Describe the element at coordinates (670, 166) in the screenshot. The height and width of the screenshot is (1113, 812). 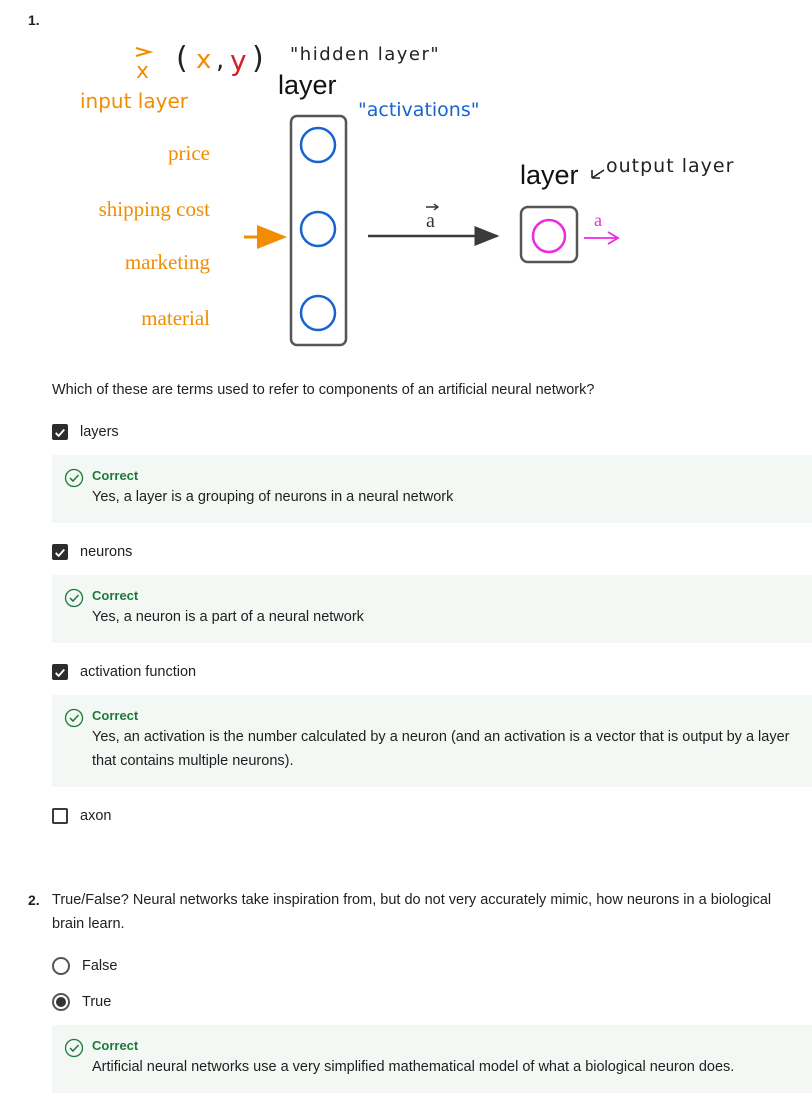
I see `output-layer-note: output layer` at that location.